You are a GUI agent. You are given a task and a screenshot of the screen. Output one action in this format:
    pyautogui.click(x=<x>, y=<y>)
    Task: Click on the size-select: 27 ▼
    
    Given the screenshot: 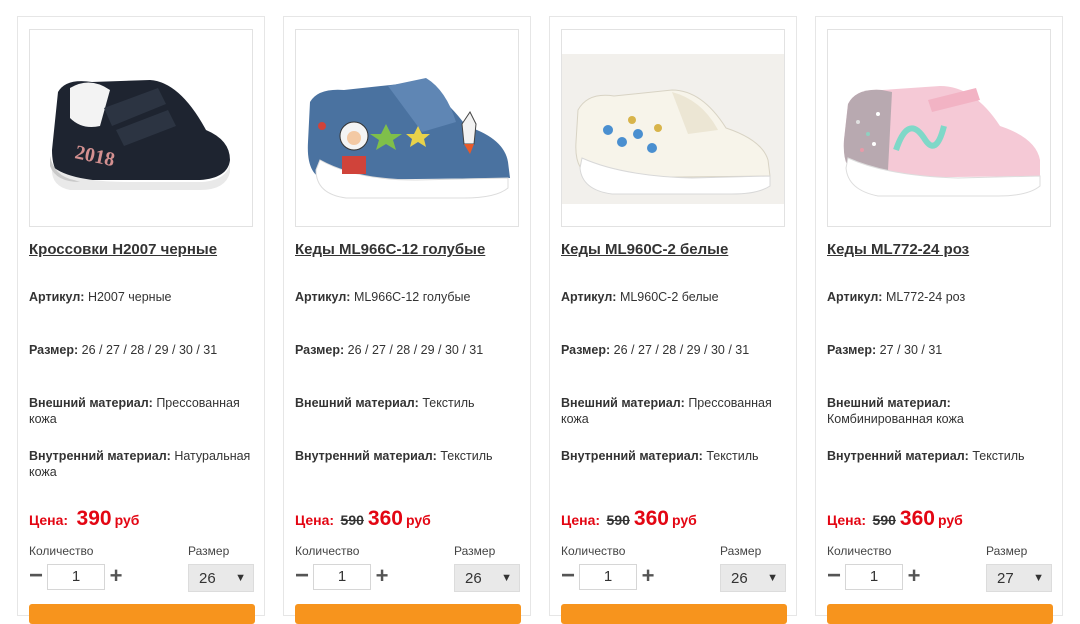 What is the action you would take?
    pyautogui.click(x=1019, y=578)
    